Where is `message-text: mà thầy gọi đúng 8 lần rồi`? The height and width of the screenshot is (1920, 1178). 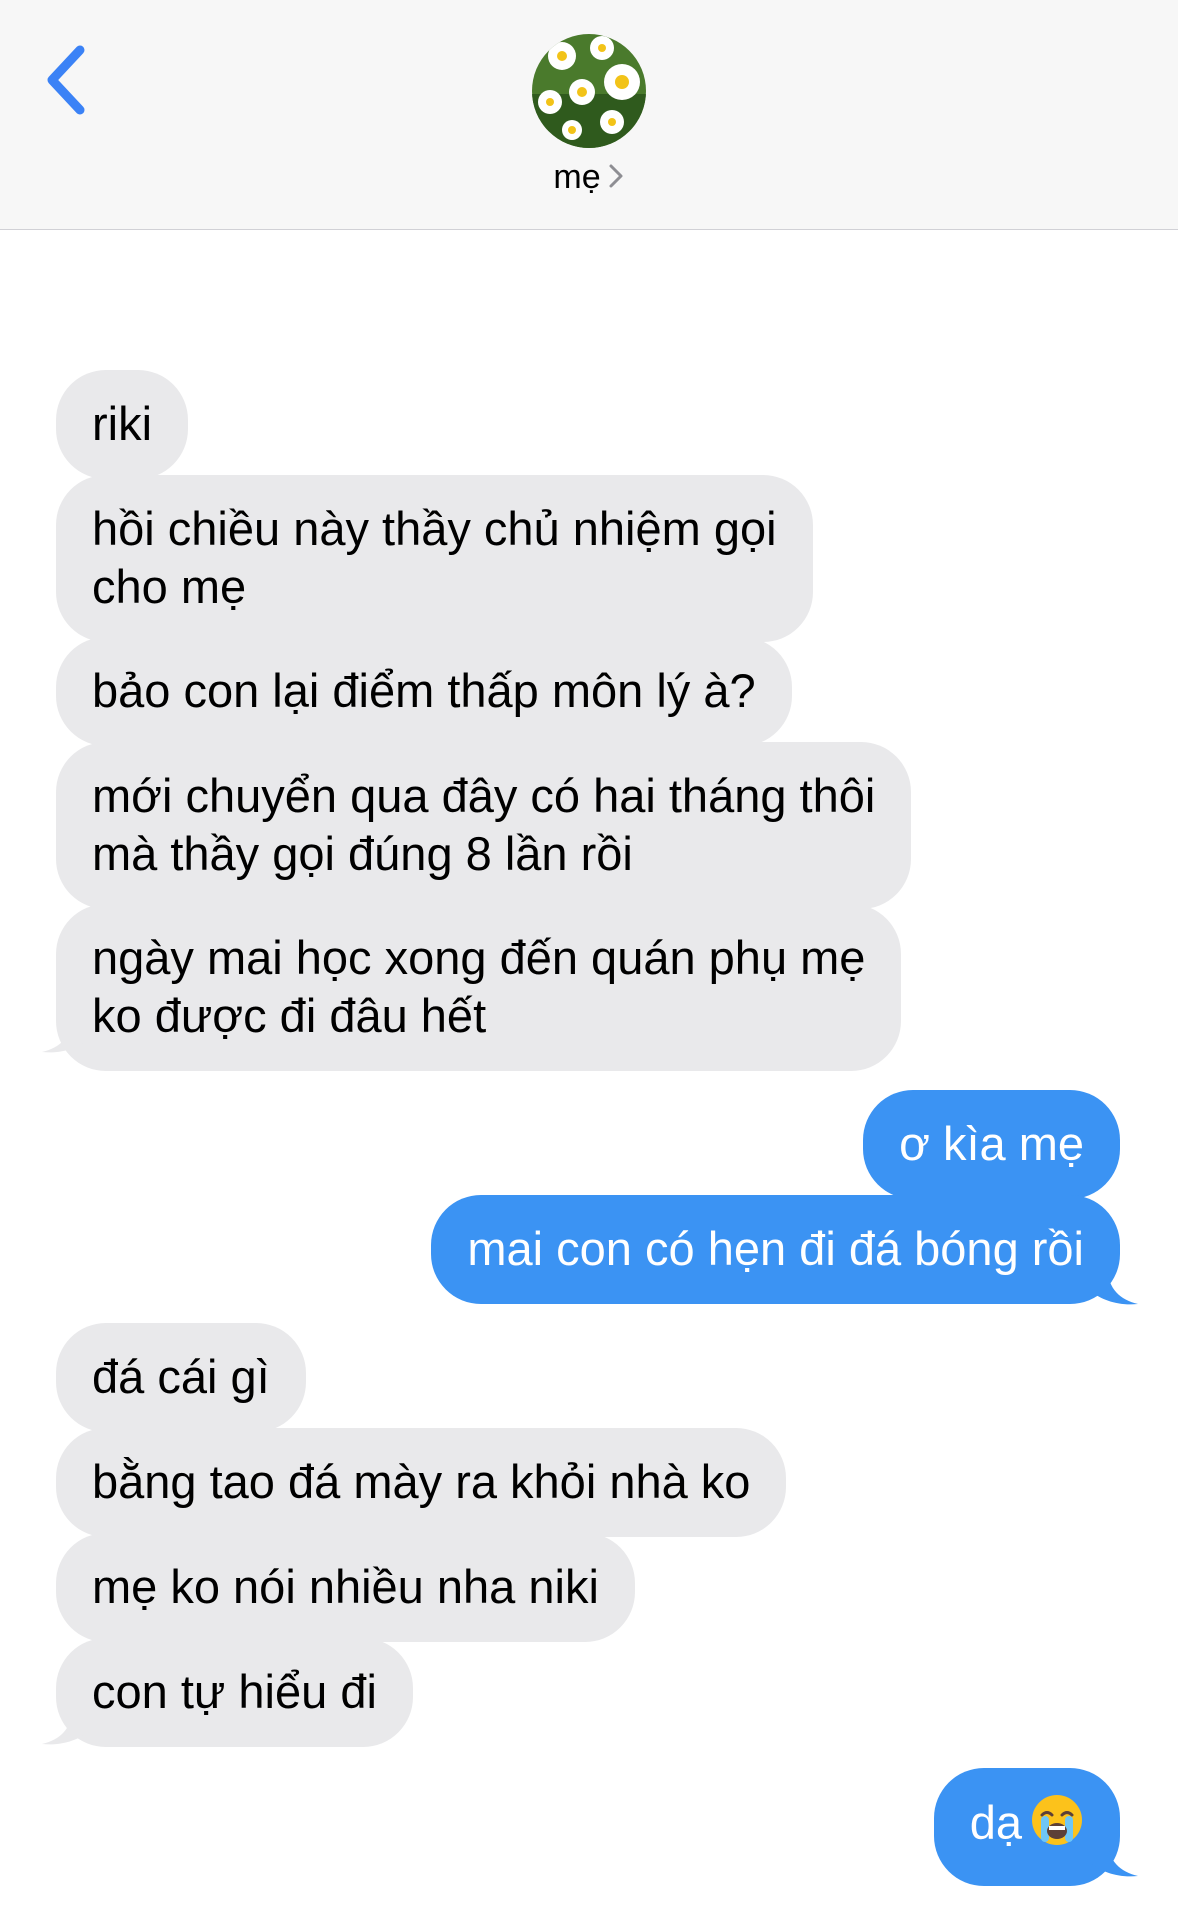 message-text: mà thầy gọi đúng 8 lần rồi is located at coordinates (362, 853).